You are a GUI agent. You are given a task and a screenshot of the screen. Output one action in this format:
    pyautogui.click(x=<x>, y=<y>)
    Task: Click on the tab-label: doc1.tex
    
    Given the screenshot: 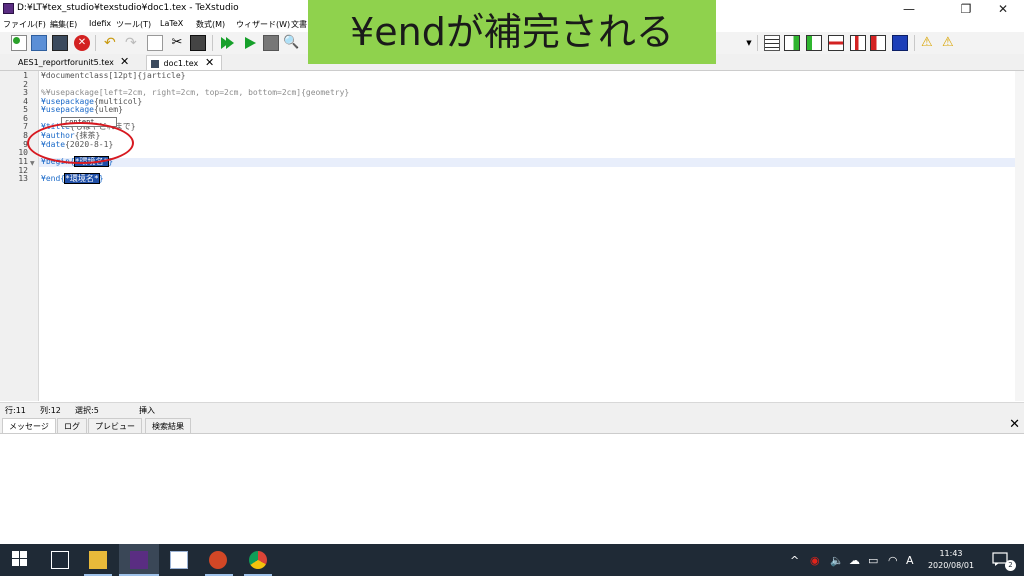 What is the action you would take?
    pyautogui.click(x=181, y=63)
    